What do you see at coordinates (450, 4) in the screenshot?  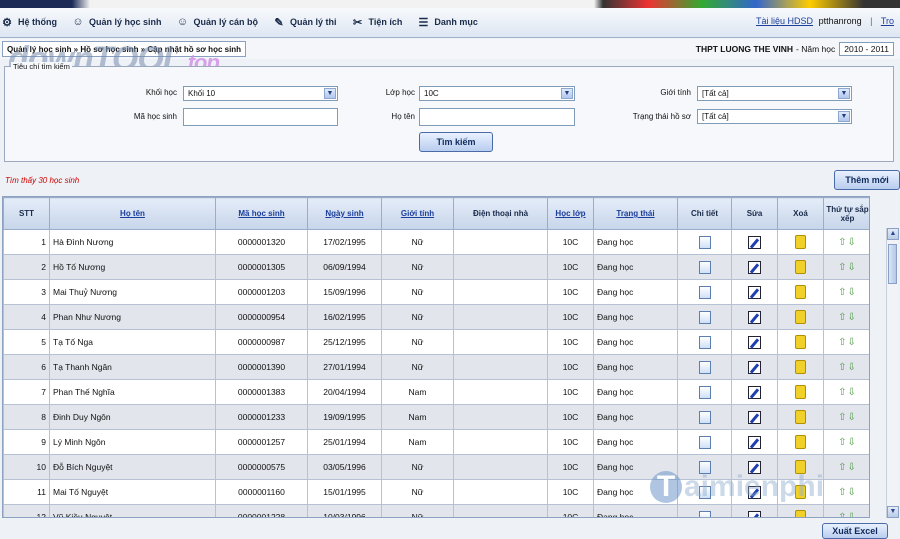 I see `banner-strip` at bounding box center [450, 4].